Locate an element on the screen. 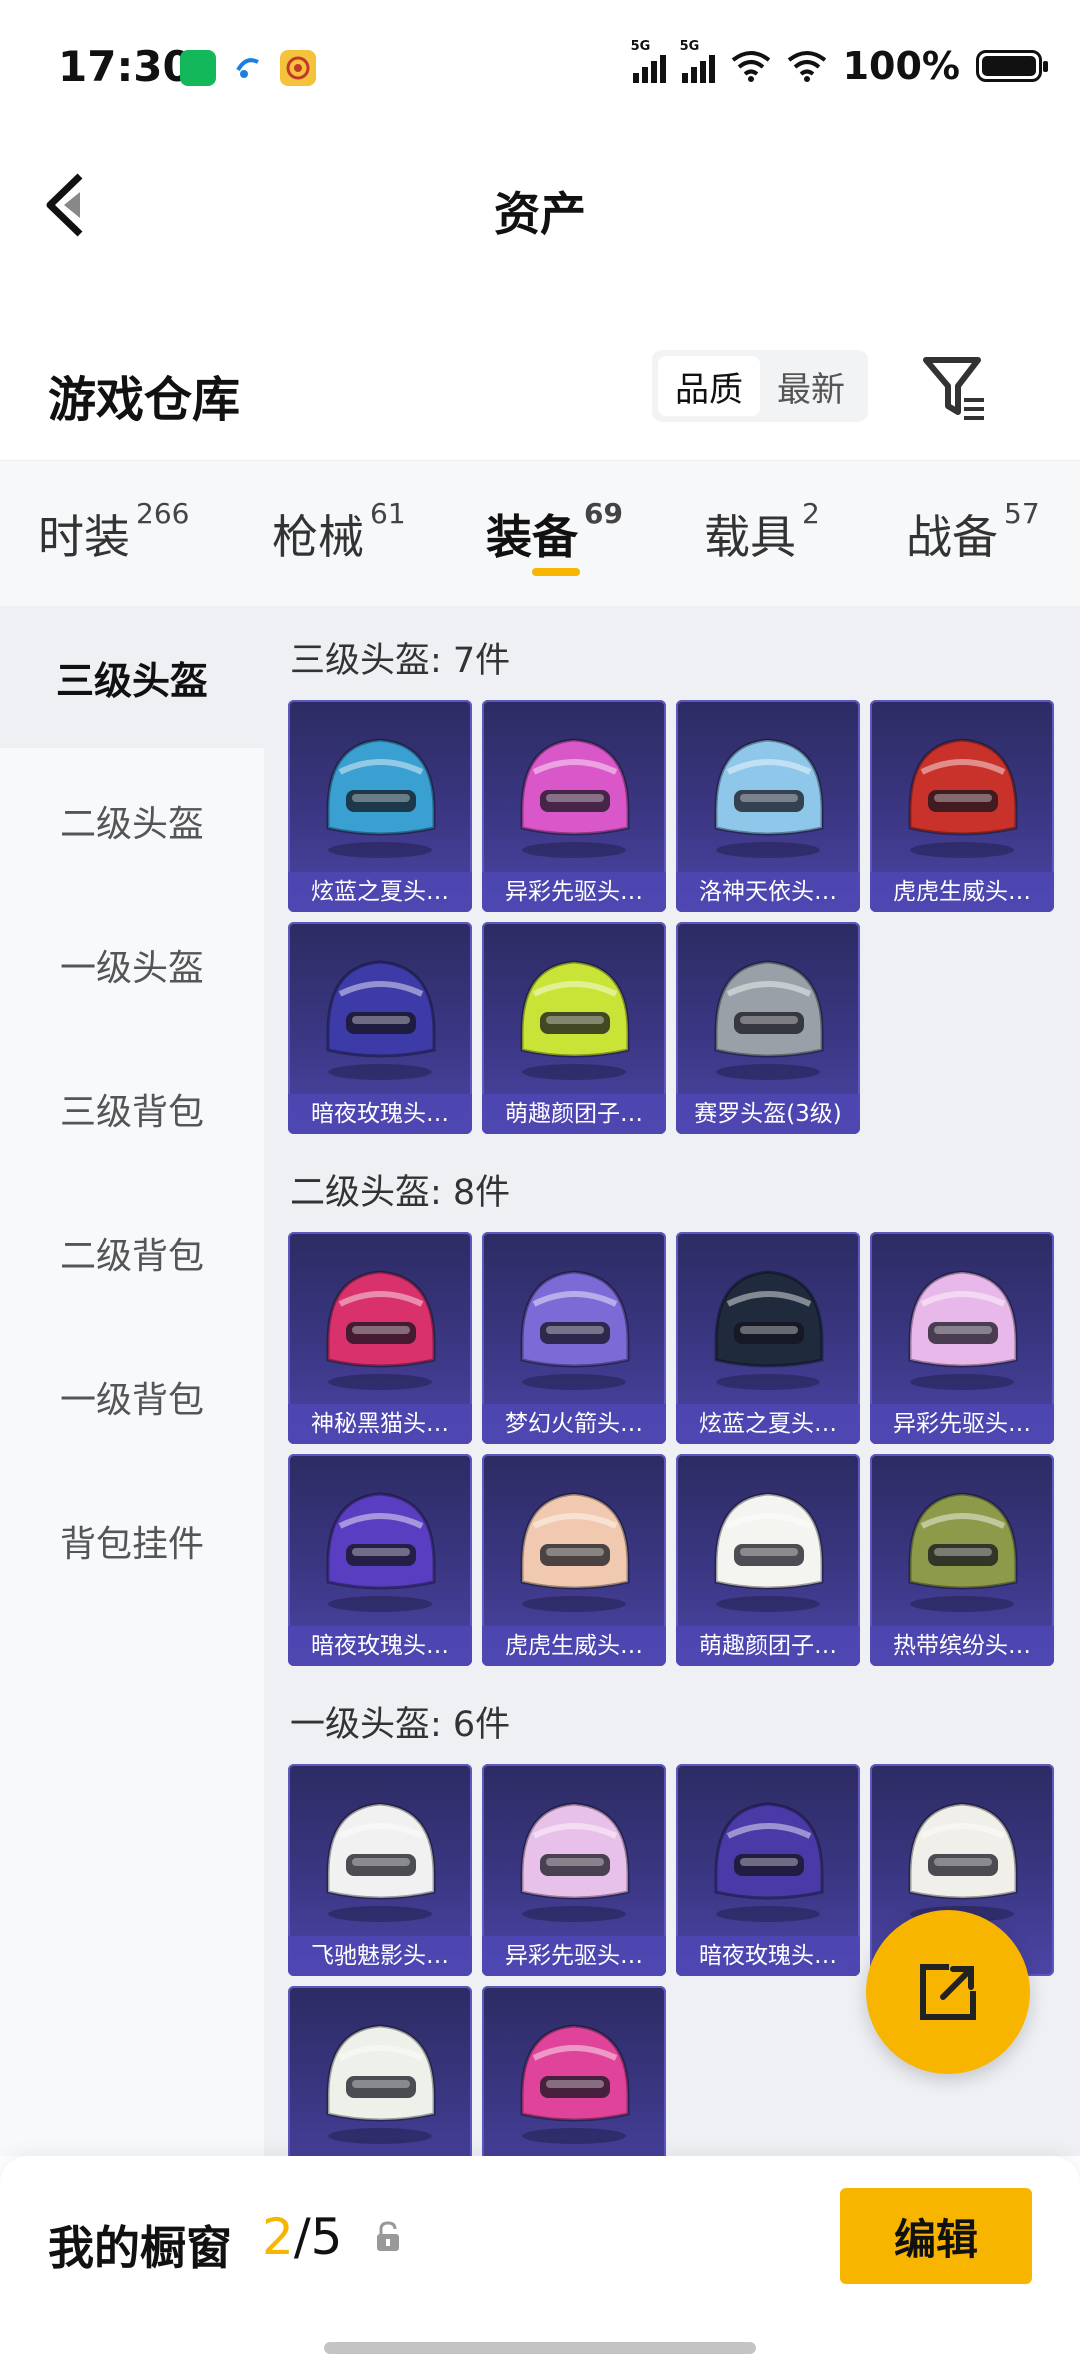 This screenshot has height=2376, width=1080. sidebar-item-backpack-charm: 背包挂件 is located at coordinates (132, 1541).